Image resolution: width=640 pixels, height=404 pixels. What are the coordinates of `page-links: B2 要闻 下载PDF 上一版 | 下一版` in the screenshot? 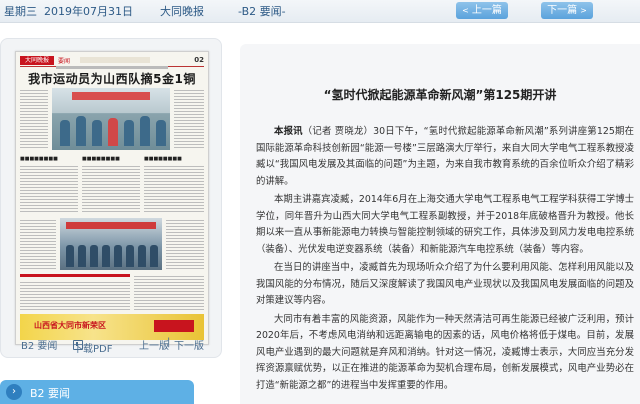 It's located at (111, 344).